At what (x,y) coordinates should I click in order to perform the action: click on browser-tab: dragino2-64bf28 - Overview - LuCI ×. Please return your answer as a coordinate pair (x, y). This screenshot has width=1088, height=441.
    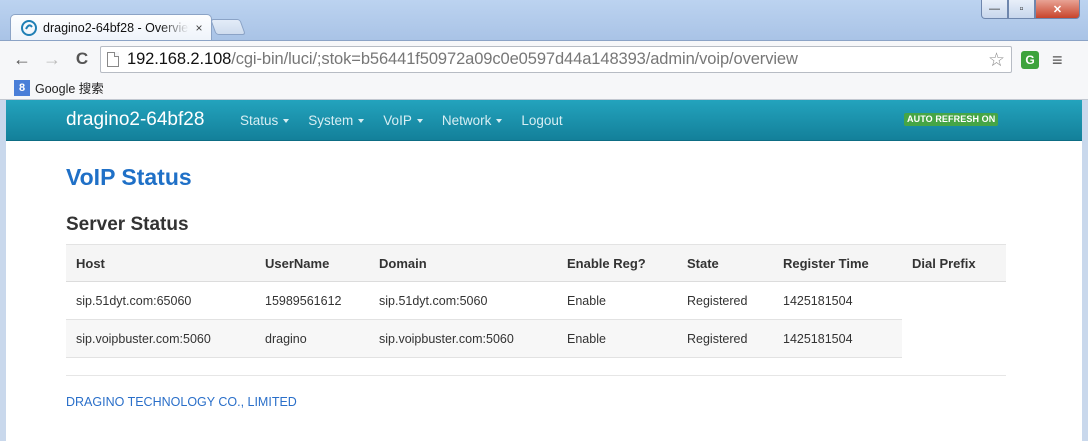
    Looking at the image, I should click on (111, 27).